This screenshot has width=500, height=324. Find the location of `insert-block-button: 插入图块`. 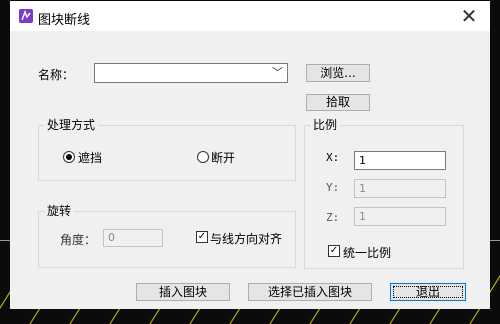

insert-block-button: 插入图块 is located at coordinates (183, 292).